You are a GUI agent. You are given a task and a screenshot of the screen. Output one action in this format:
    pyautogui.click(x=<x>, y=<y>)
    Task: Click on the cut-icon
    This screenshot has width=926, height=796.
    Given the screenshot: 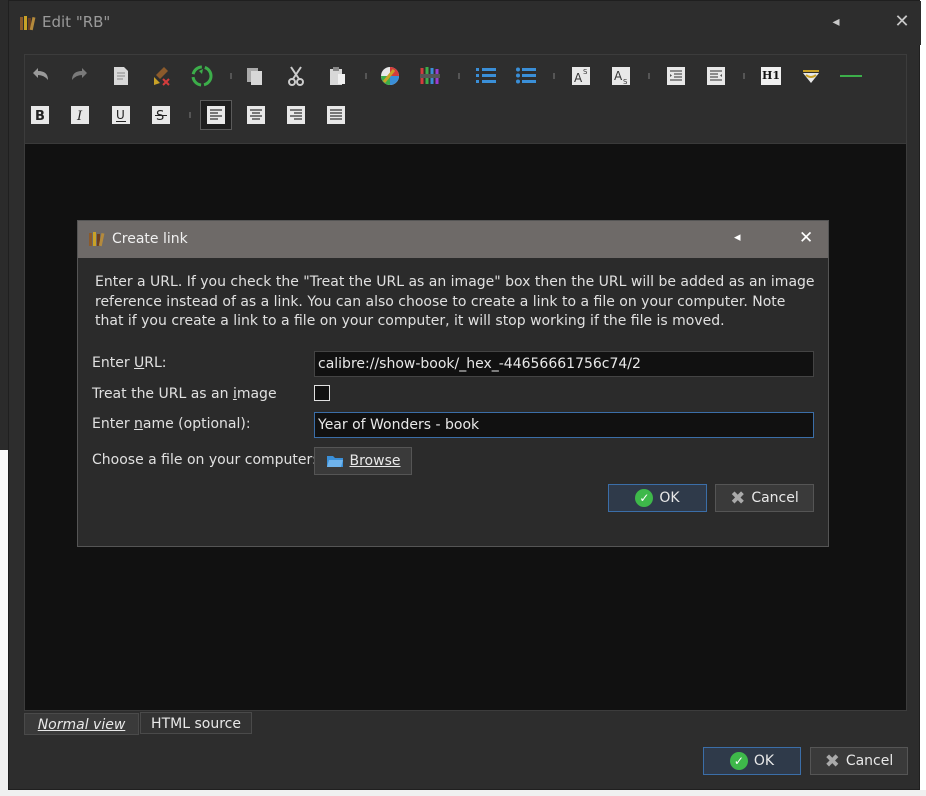 What is the action you would take?
    pyautogui.click(x=296, y=76)
    